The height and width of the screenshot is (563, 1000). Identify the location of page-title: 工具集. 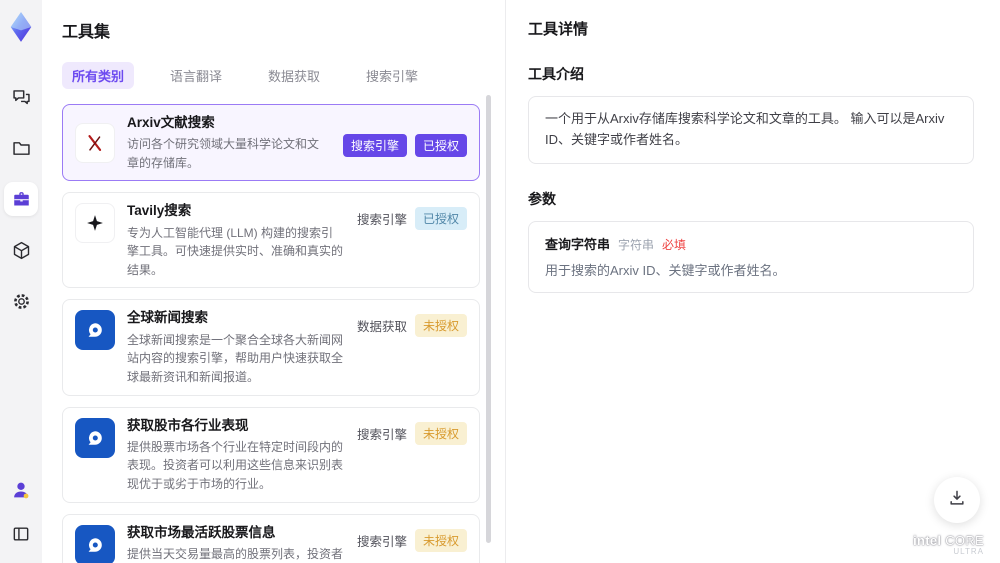
(86, 32).